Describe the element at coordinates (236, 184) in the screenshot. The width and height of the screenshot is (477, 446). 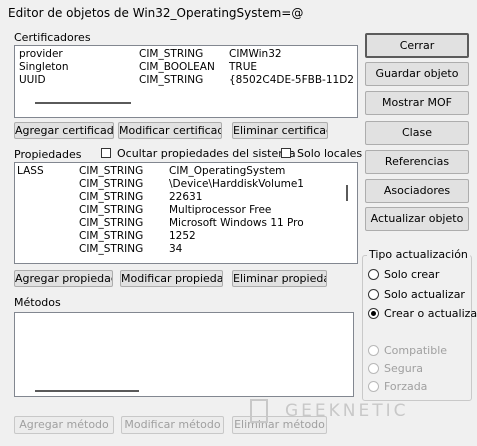
I see `property-value: \Device\HarddiskVolume1` at that location.